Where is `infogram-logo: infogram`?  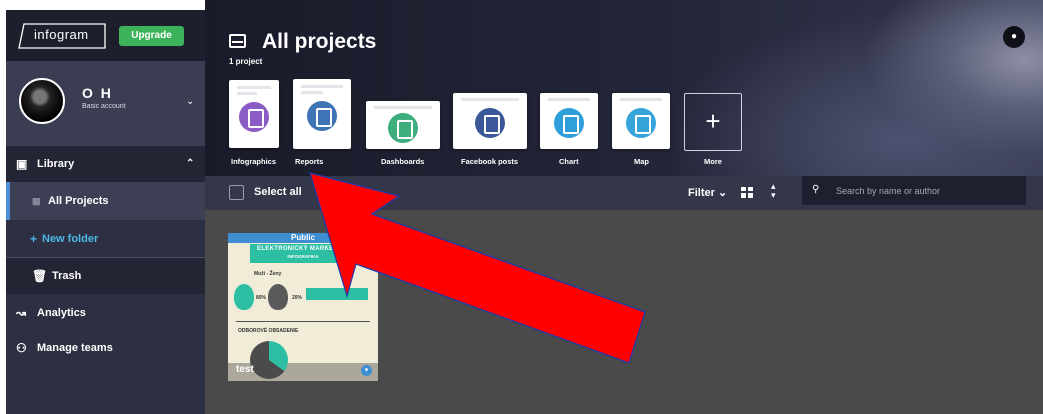 infogram-logo: infogram is located at coordinates (62, 36).